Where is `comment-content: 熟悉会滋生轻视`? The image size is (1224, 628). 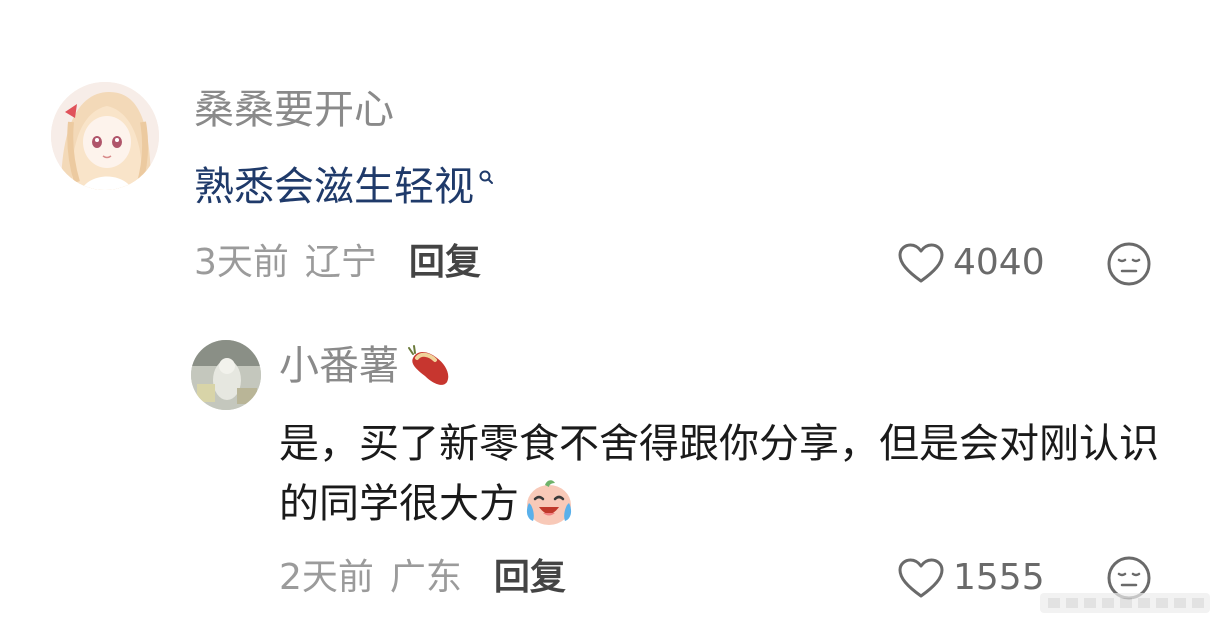 comment-content: 熟悉会滋生轻视 is located at coordinates (334, 187).